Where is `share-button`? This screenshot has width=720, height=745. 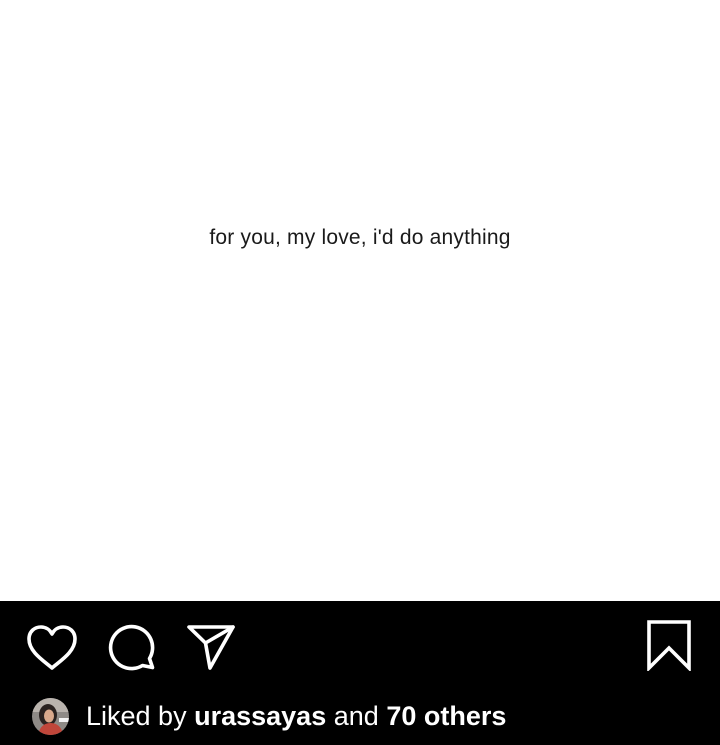
share-button is located at coordinates (211, 647).